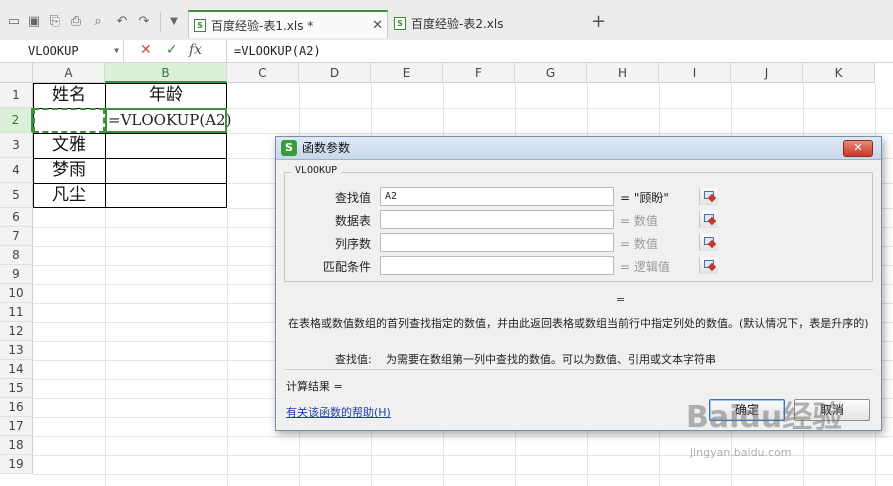 The width and height of the screenshot is (893, 486). Describe the element at coordinates (69, 195) in the screenshot. I see `cell-a5: 凡尘` at that location.